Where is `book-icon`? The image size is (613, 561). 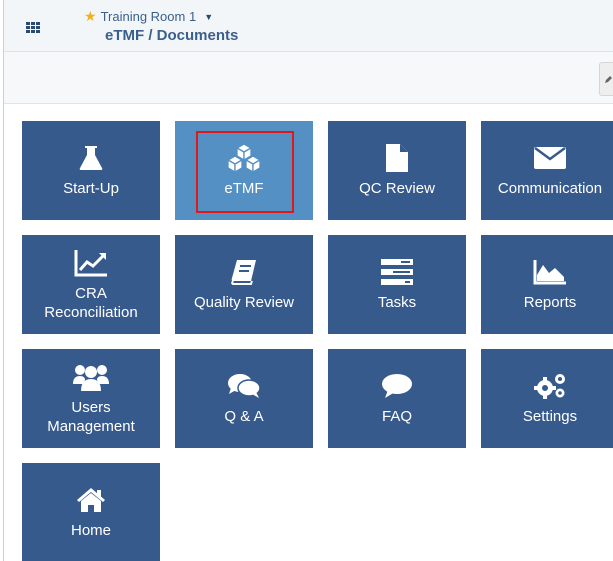
book-icon is located at coordinates (244, 272).